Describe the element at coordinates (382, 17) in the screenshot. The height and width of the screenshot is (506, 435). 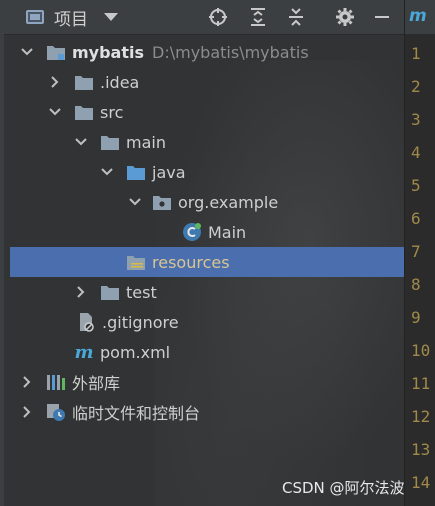
I see `hide-panel-icon` at that location.